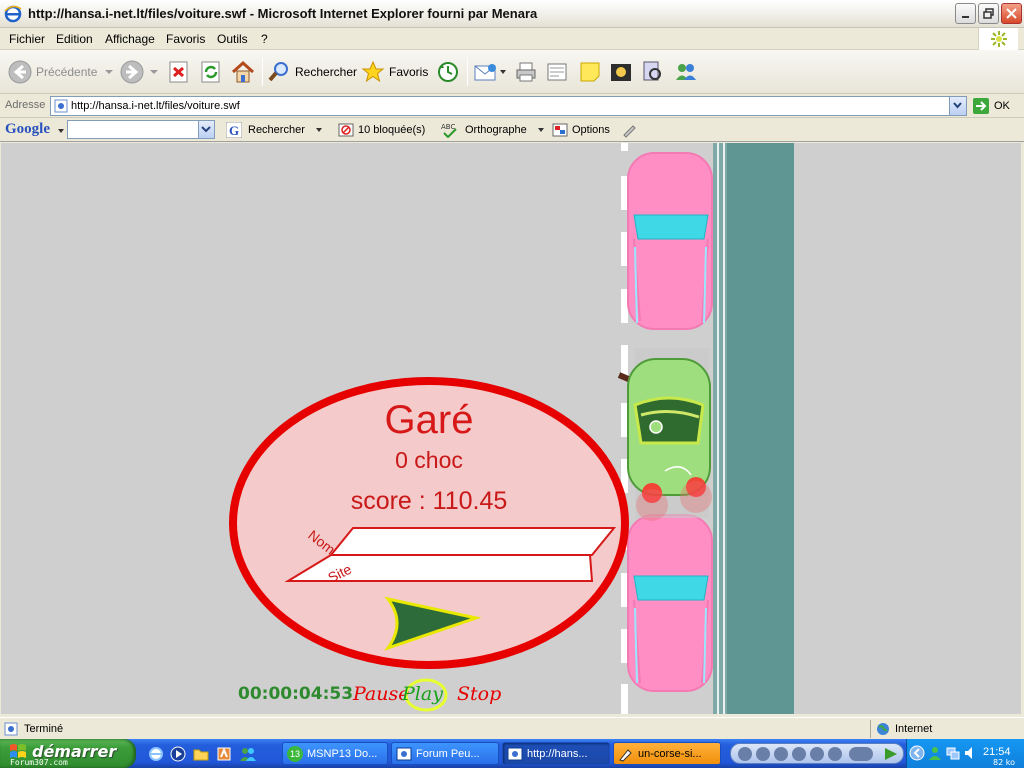 The width and height of the screenshot is (1024, 768). Describe the element at coordinates (243, 72) in the screenshot. I see `home-button` at that location.